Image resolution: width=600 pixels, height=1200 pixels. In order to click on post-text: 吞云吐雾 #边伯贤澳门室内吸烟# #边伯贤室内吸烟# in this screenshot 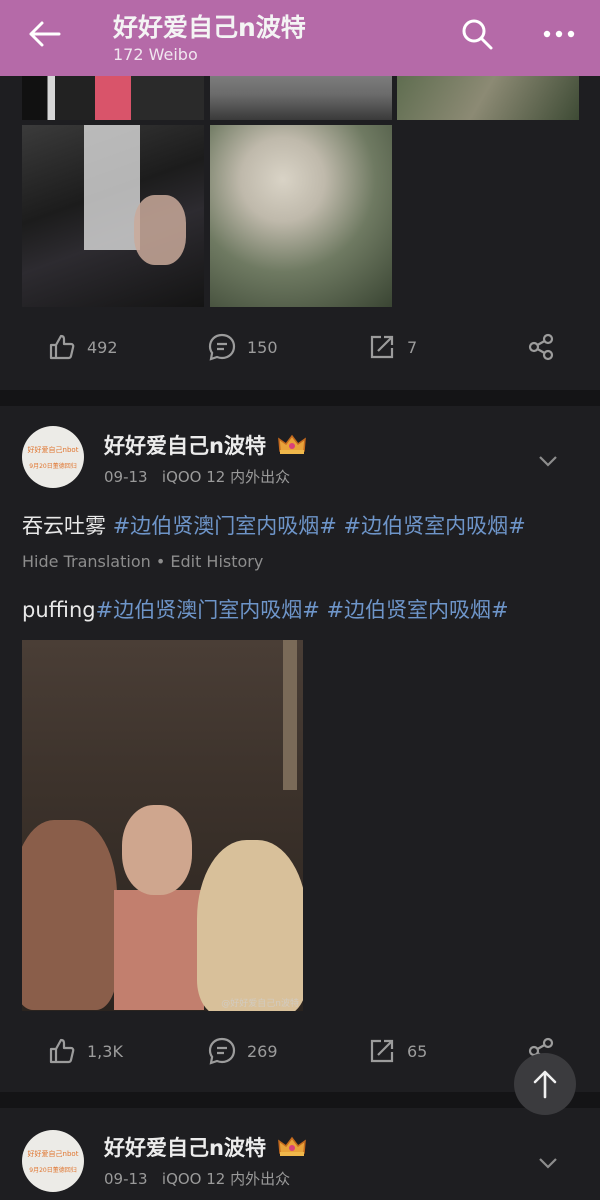, I will do `click(274, 526)`.